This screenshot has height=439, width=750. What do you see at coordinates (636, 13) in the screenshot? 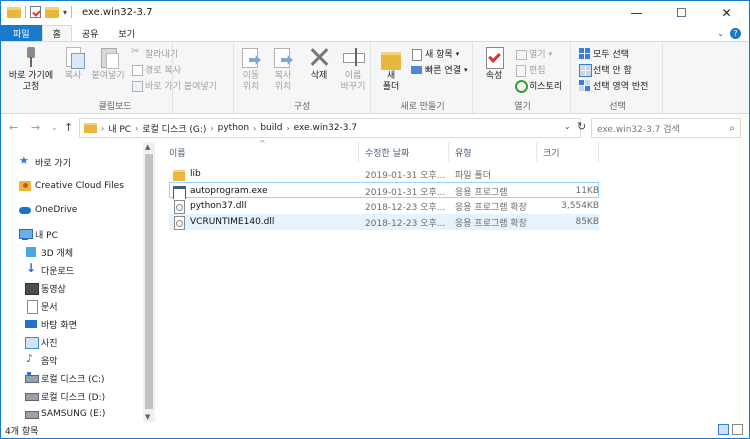
I see `minimize-button: —` at bounding box center [636, 13].